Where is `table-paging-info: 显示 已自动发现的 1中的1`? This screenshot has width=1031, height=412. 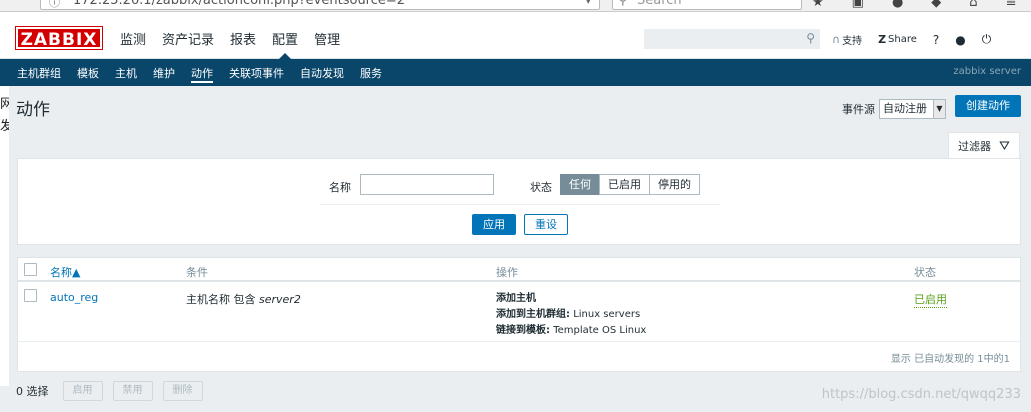
table-paging-info: 显示 已自动发现的 1中的1 is located at coordinates (950, 359).